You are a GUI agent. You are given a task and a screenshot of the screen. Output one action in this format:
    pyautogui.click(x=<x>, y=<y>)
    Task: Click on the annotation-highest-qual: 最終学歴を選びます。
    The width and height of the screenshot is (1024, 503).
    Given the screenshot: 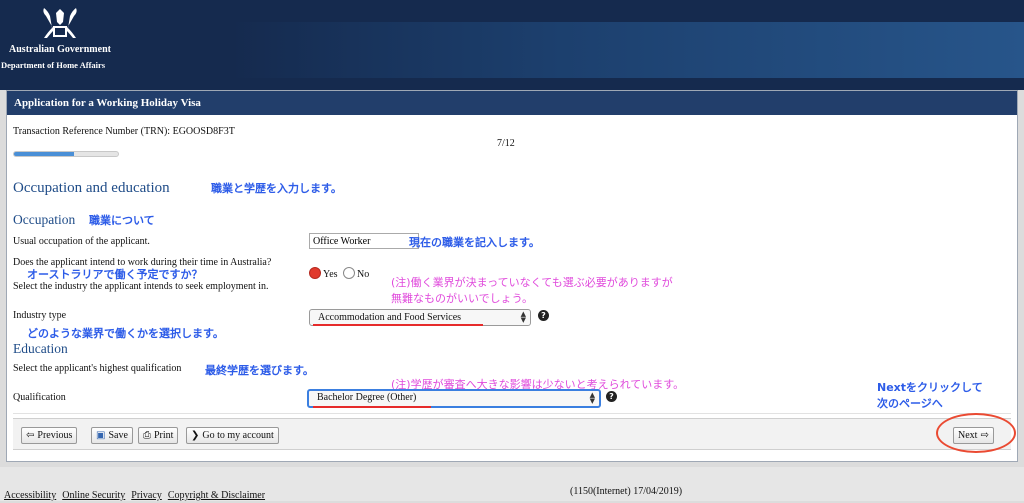 What is the action you would take?
    pyautogui.click(x=259, y=370)
    